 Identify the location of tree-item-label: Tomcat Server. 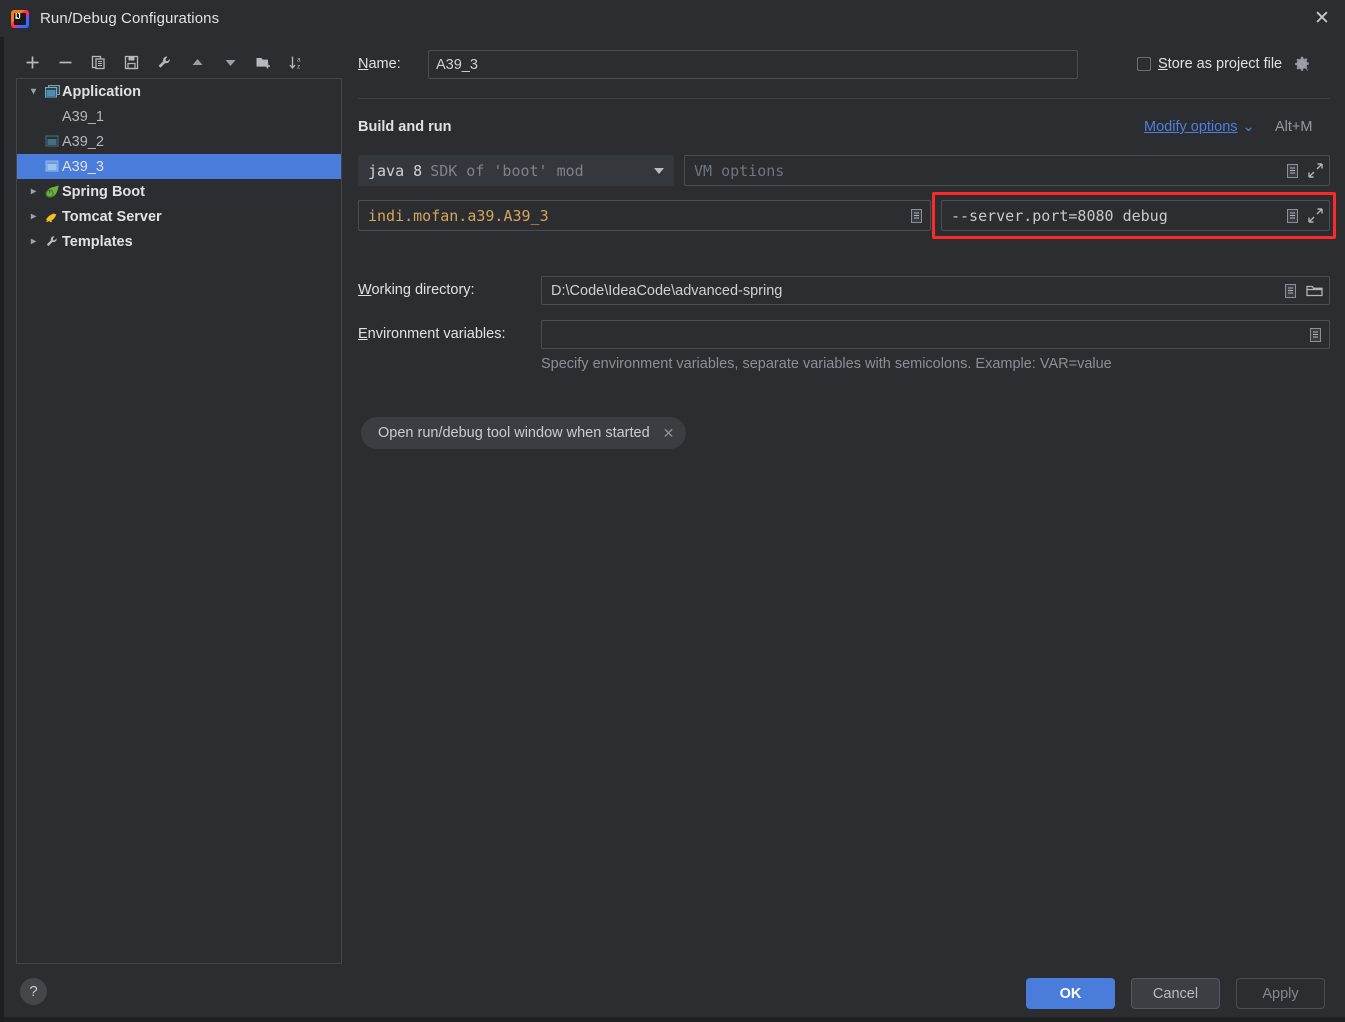
(112, 216).